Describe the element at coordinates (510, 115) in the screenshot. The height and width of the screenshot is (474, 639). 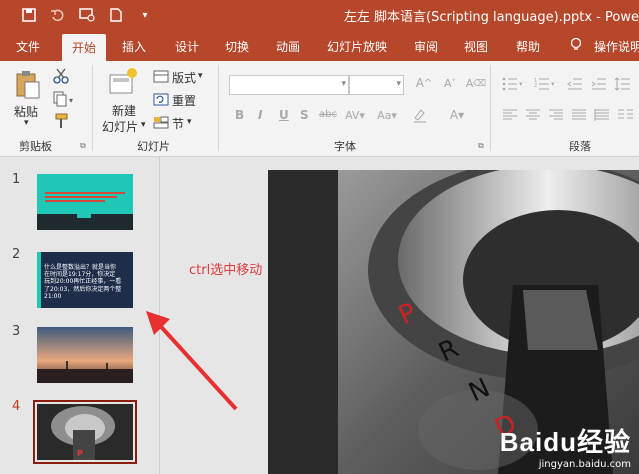
I see `align-left-icon` at that location.